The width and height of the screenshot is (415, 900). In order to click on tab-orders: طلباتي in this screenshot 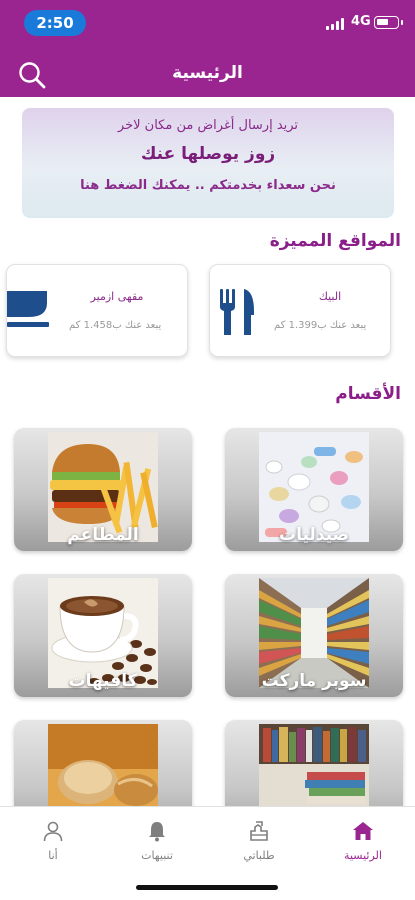, I will do `click(259, 840)`.